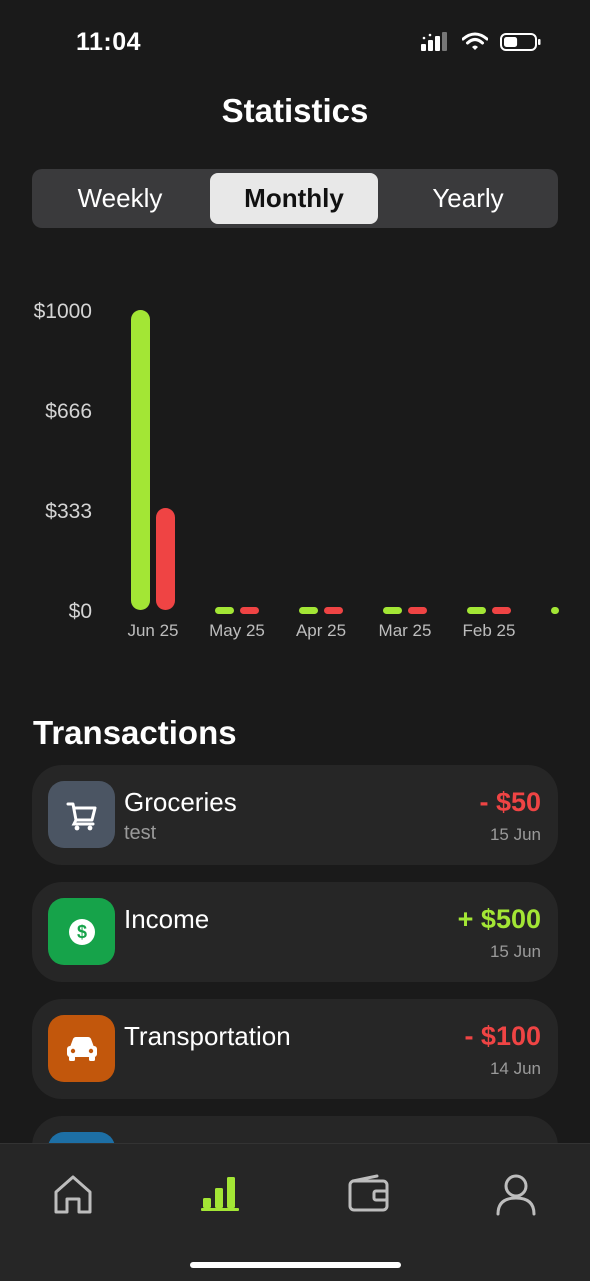 This screenshot has height=1281, width=590. What do you see at coordinates (499, 919) in the screenshot?
I see `transaction-amount: + $500` at bounding box center [499, 919].